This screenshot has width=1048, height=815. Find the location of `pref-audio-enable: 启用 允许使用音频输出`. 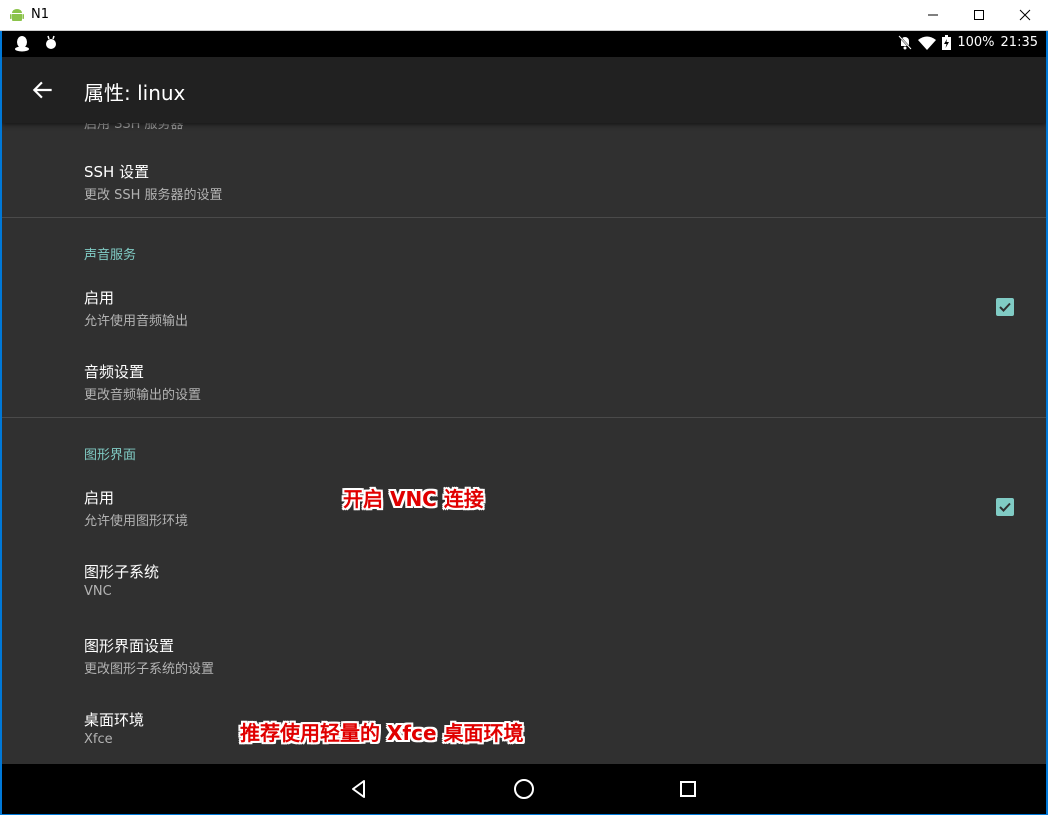

pref-audio-enable: 启用 允许使用音频输出 is located at coordinates (524, 307).